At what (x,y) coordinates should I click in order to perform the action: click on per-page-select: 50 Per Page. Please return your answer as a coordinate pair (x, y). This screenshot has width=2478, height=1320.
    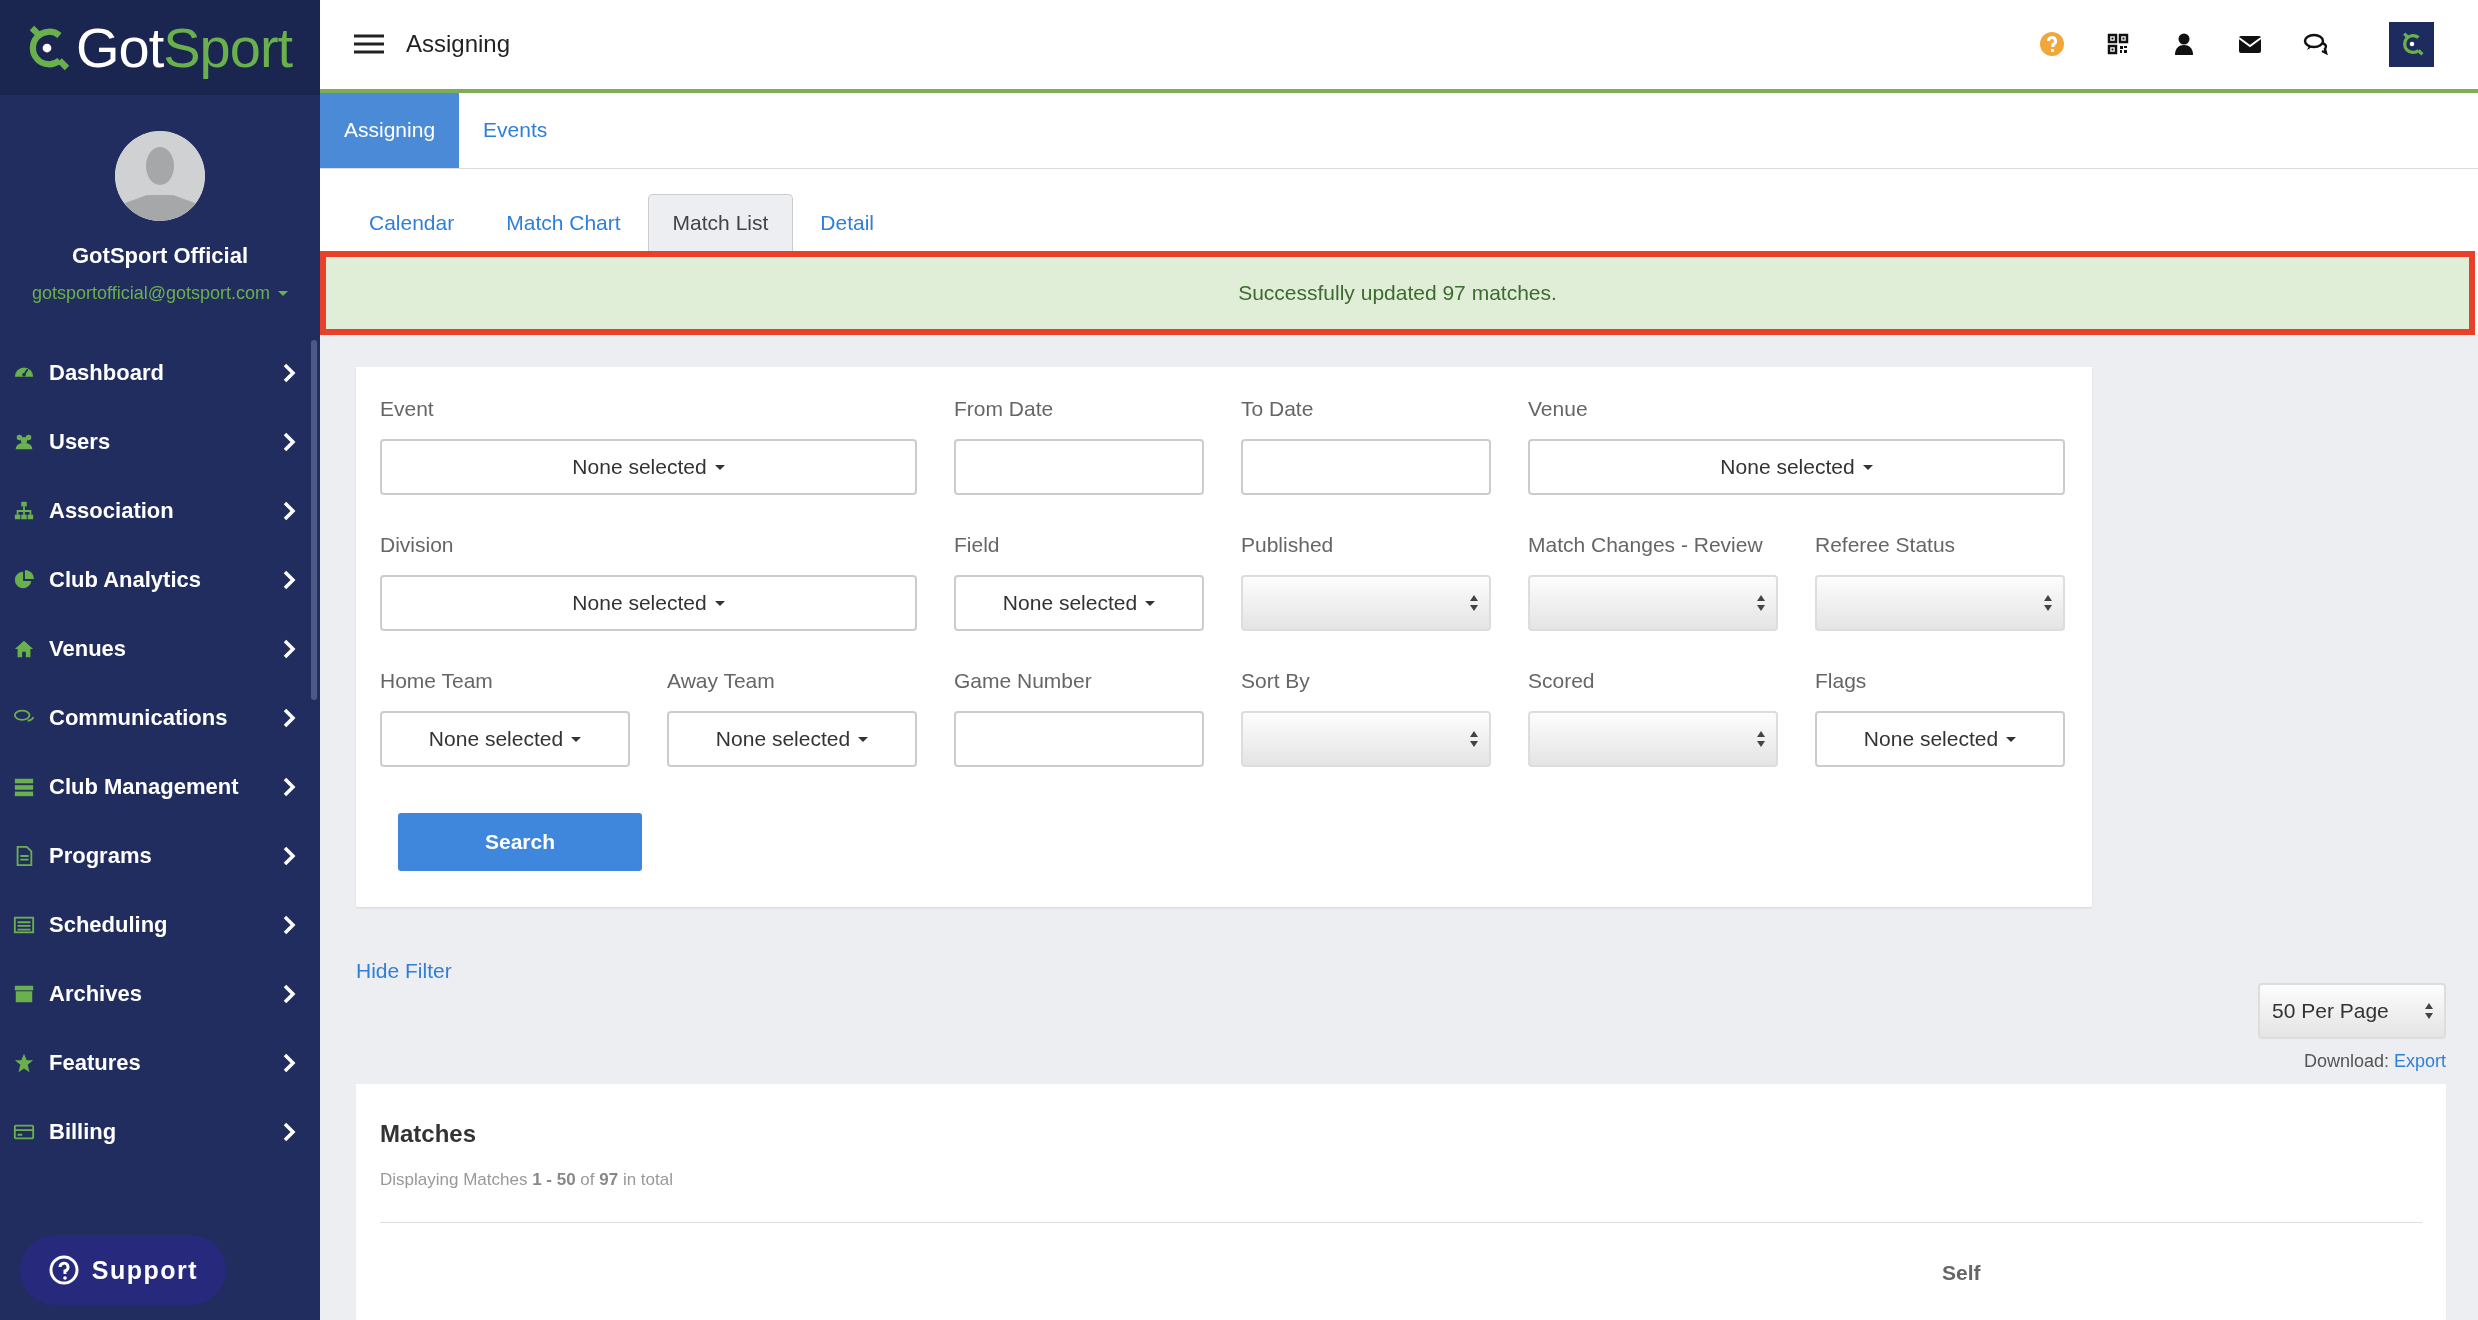
    Looking at the image, I should click on (2352, 1011).